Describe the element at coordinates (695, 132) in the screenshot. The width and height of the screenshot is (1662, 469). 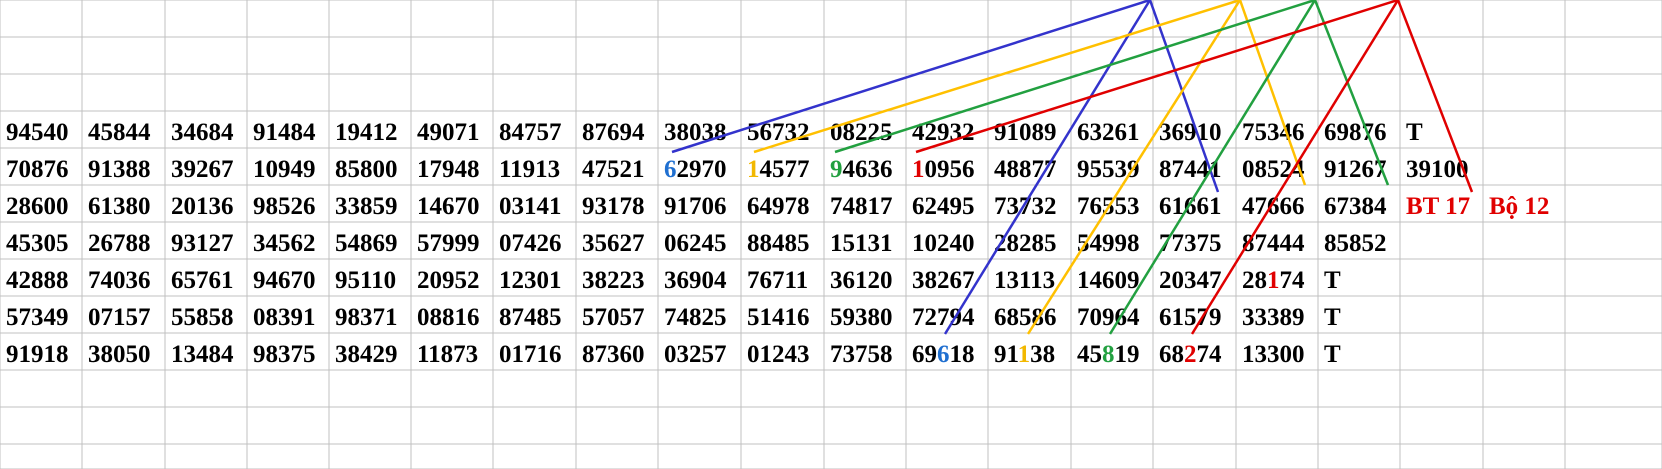
I see `cell-value: 38038` at that location.